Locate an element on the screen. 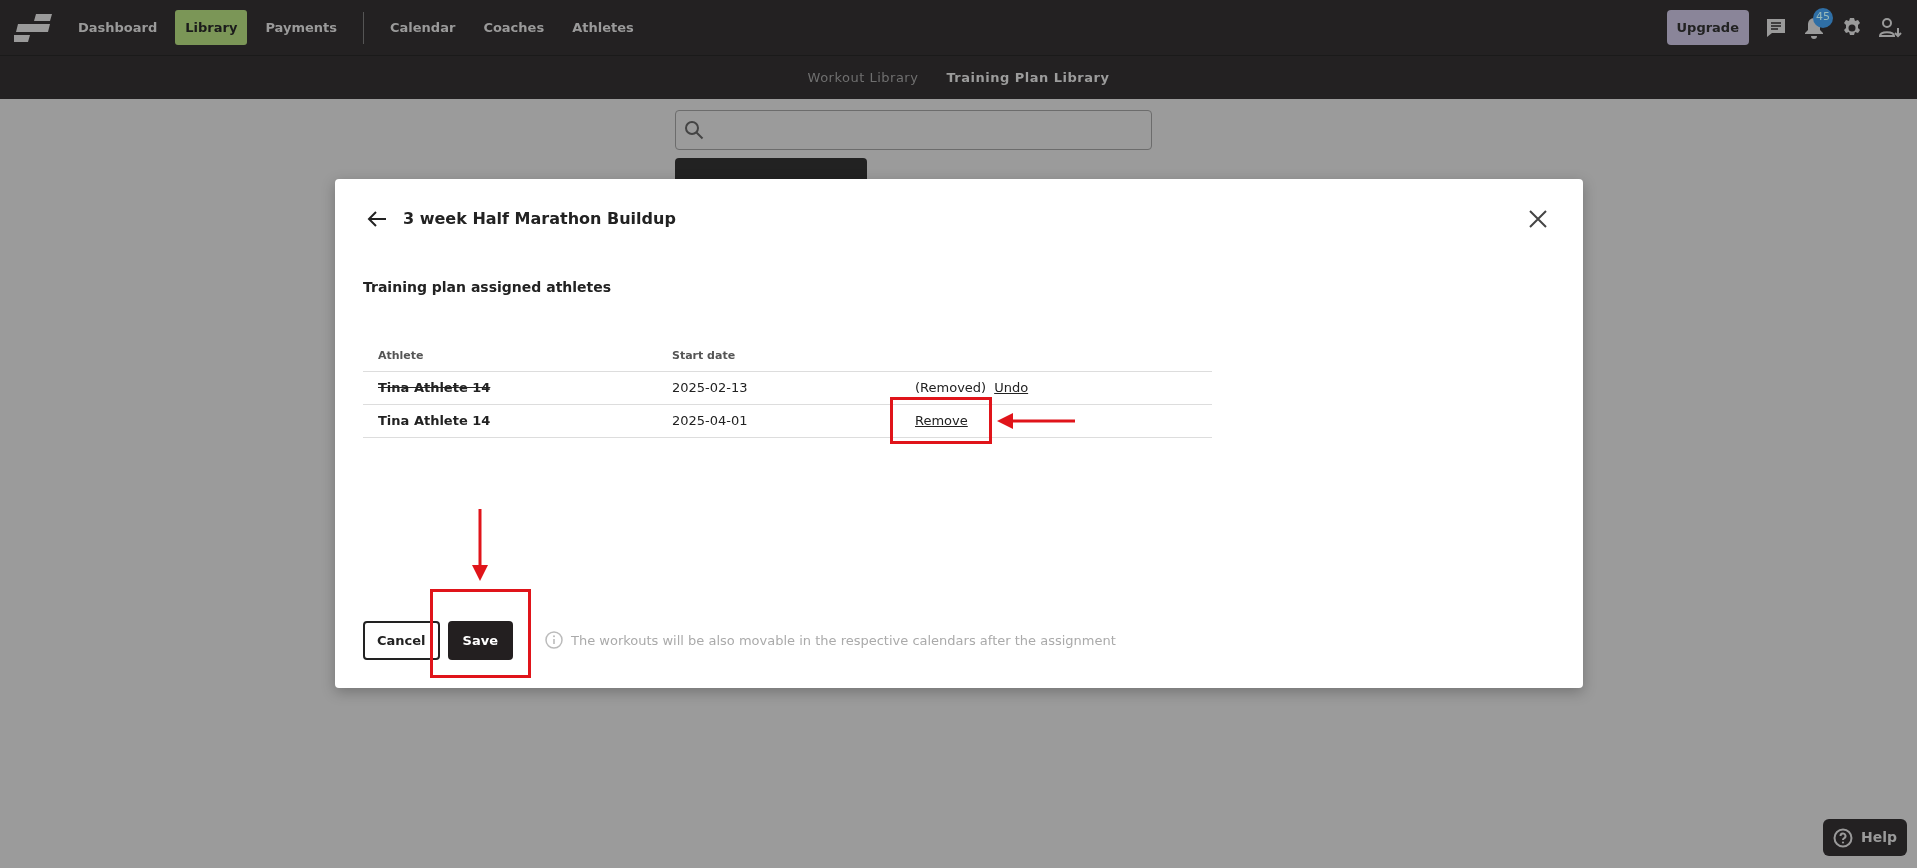 The width and height of the screenshot is (1917, 868). nav-tab: Coaches is located at coordinates (514, 27).